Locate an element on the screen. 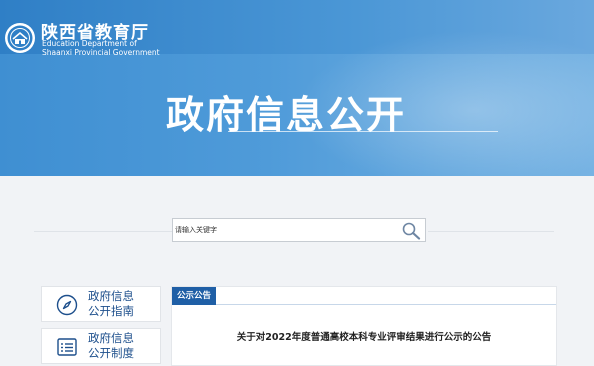 Image resolution: width=594 pixels, height=366 pixels. search-input is located at coordinates (284, 230).